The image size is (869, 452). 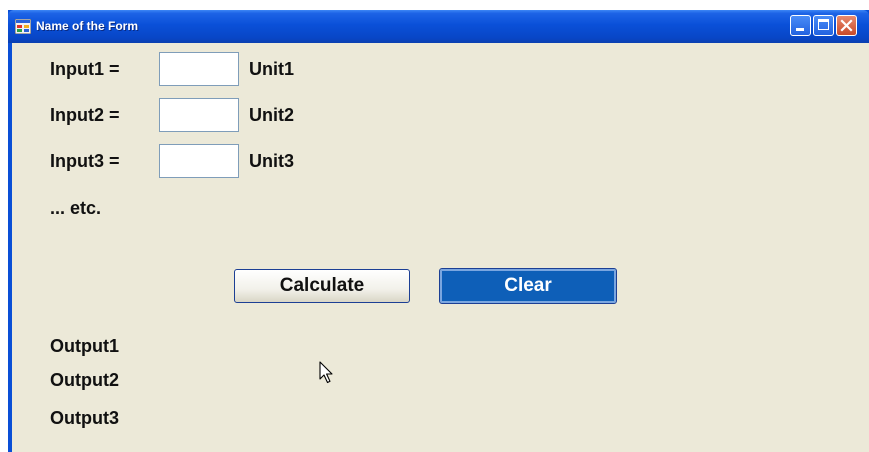 I want to click on title-bar: Name of the Form, so click(x=438, y=26).